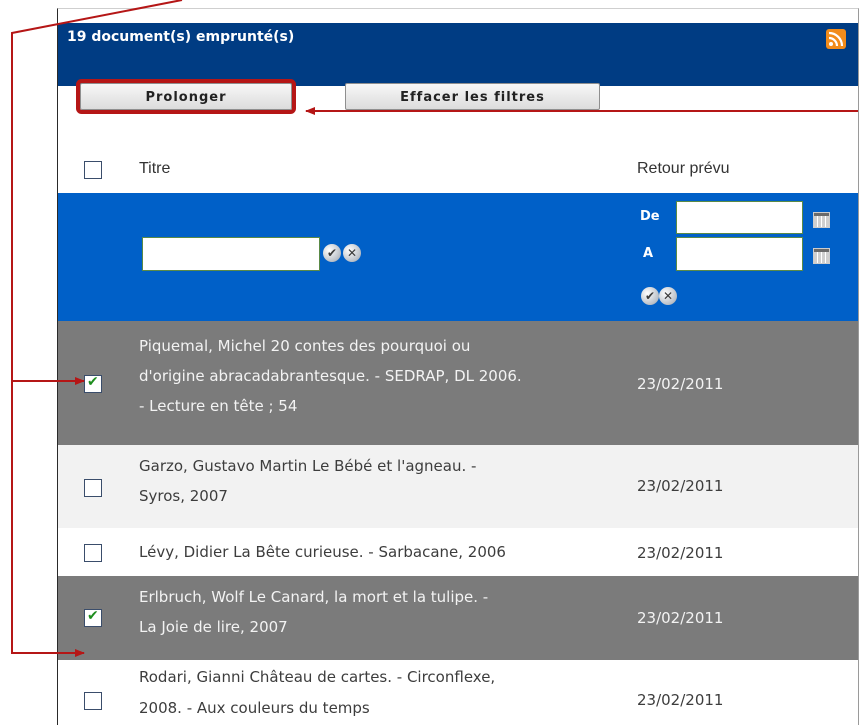 This screenshot has height=725, width=861. Describe the element at coordinates (739, 254) in the screenshot. I see `date-to-input` at that location.